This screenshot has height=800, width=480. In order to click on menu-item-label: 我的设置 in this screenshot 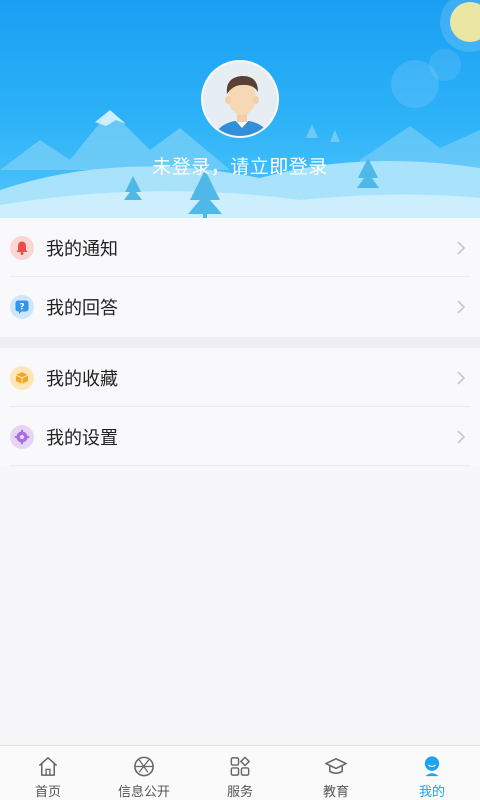, I will do `click(82, 438)`.